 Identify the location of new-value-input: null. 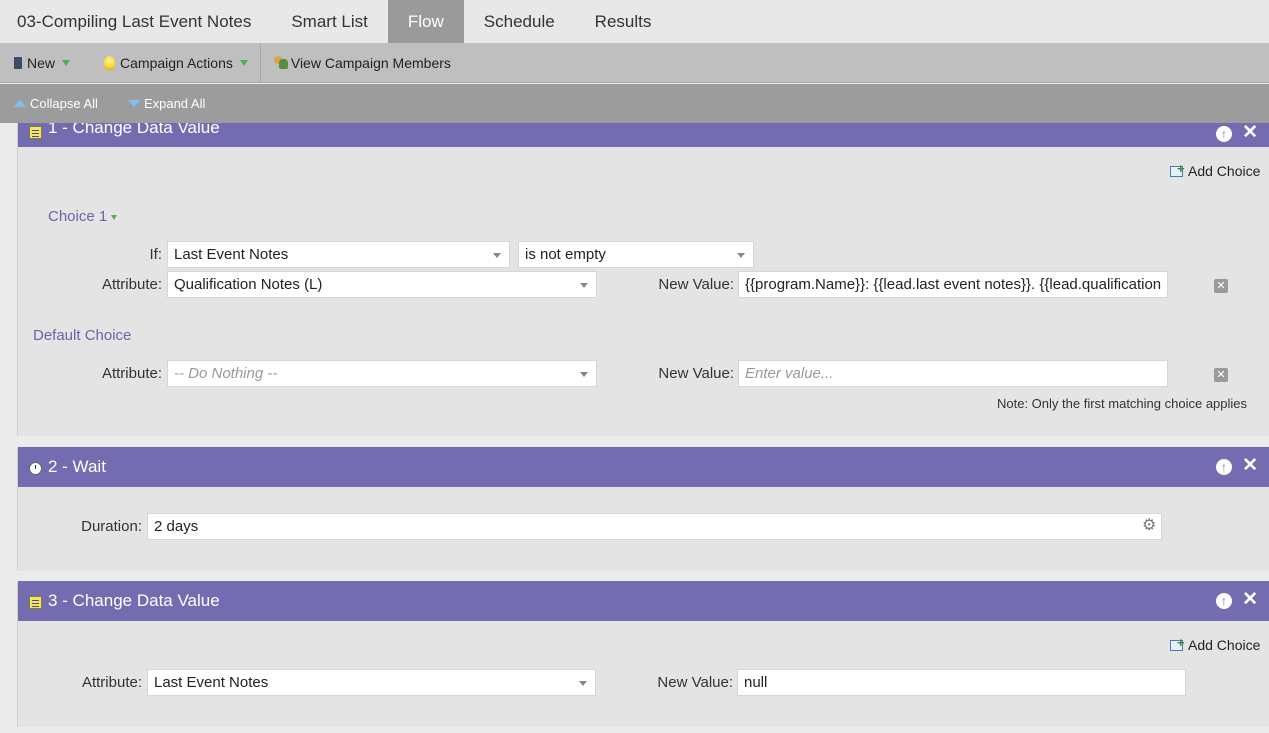
(961, 682).